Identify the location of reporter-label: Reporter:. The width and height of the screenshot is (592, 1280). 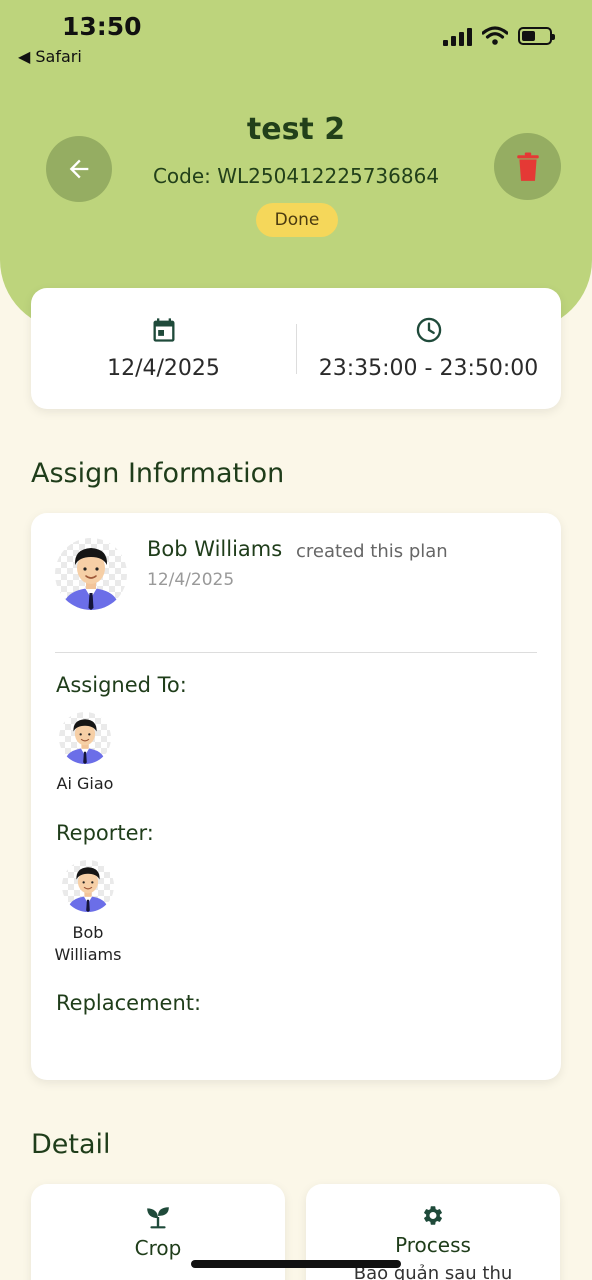
(105, 833).